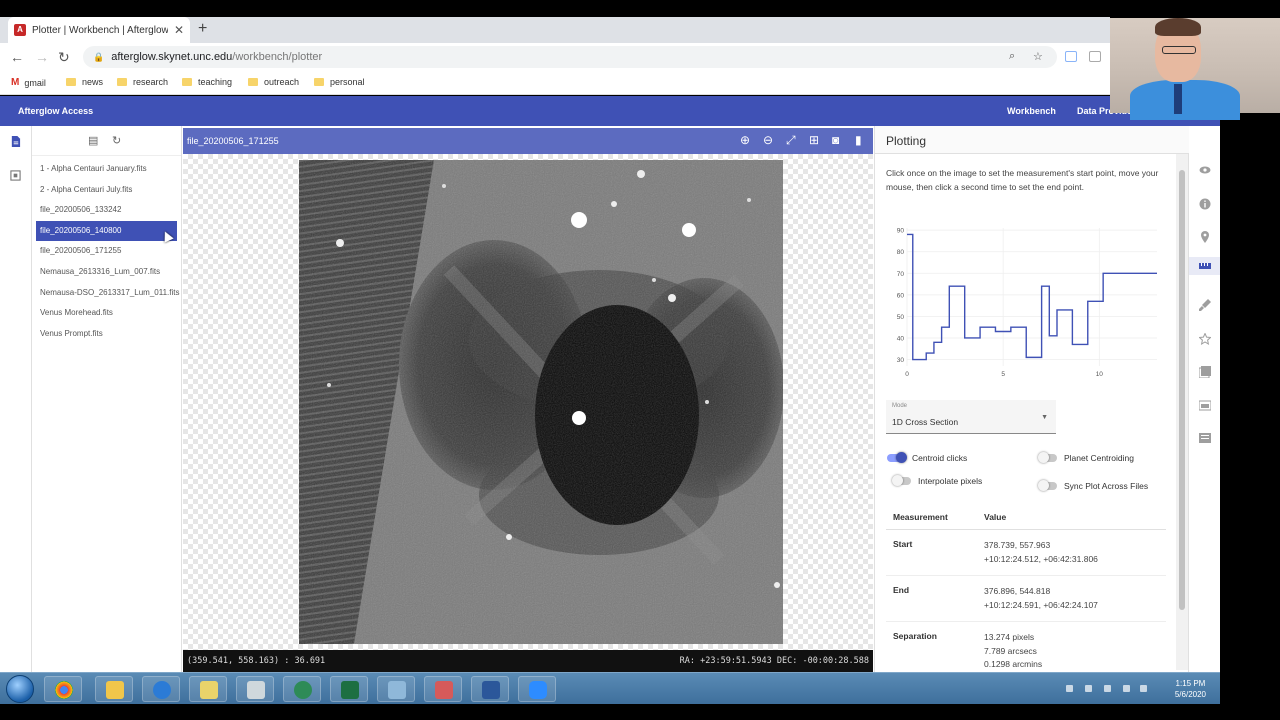  Describe the element at coordinates (1026, 517) in the screenshot. I see `table-header: Measurement Value` at that location.